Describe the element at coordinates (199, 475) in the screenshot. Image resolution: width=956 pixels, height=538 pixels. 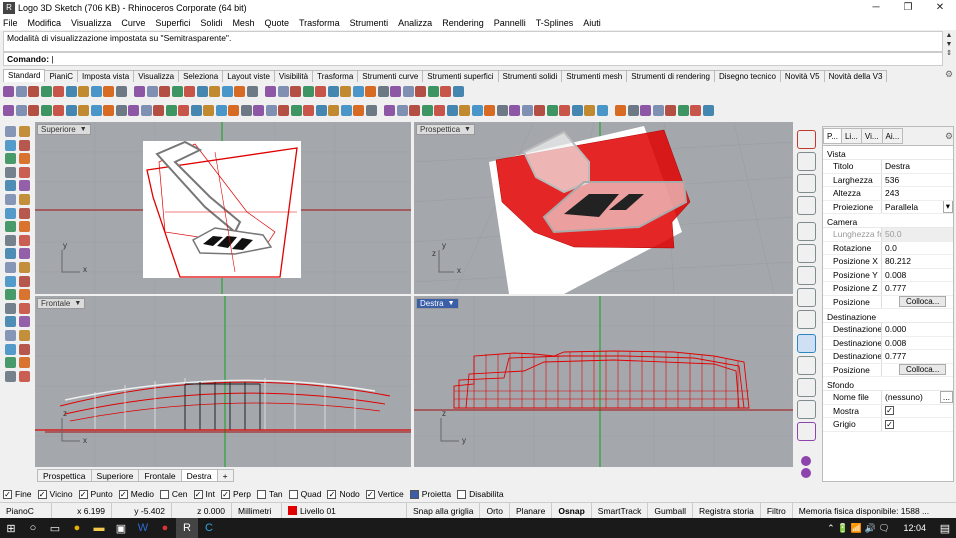
I see `viewport-tab-destra: Destra` at that location.